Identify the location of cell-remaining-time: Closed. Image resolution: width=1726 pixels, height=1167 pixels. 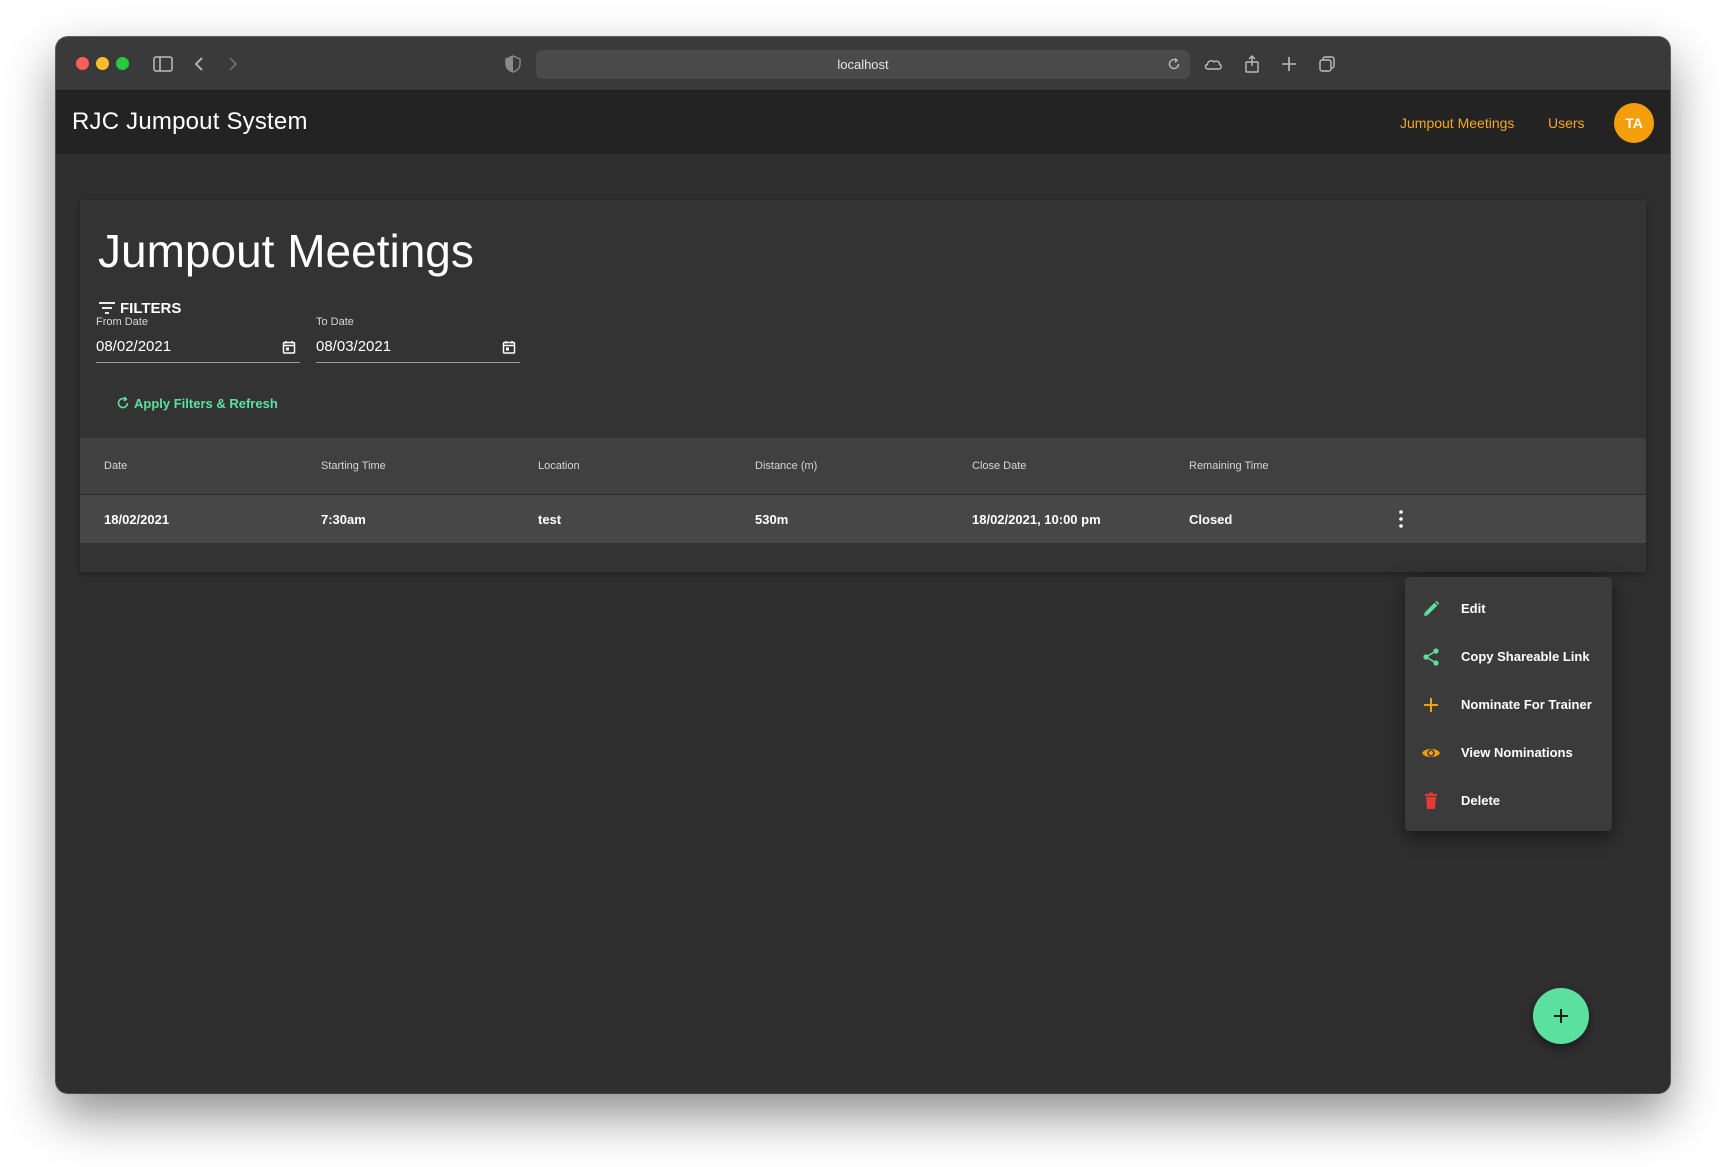
(1211, 519).